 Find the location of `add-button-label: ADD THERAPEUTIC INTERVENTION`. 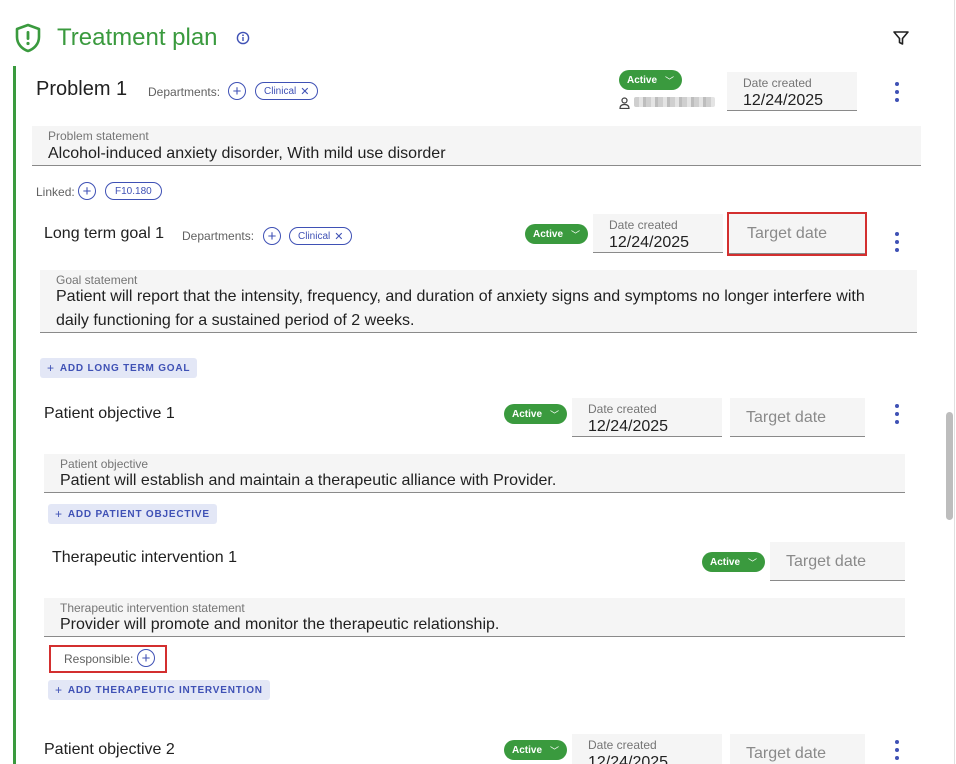

add-button-label: ADD THERAPEUTIC INTERVENTION is located at coordinates (165, 690).